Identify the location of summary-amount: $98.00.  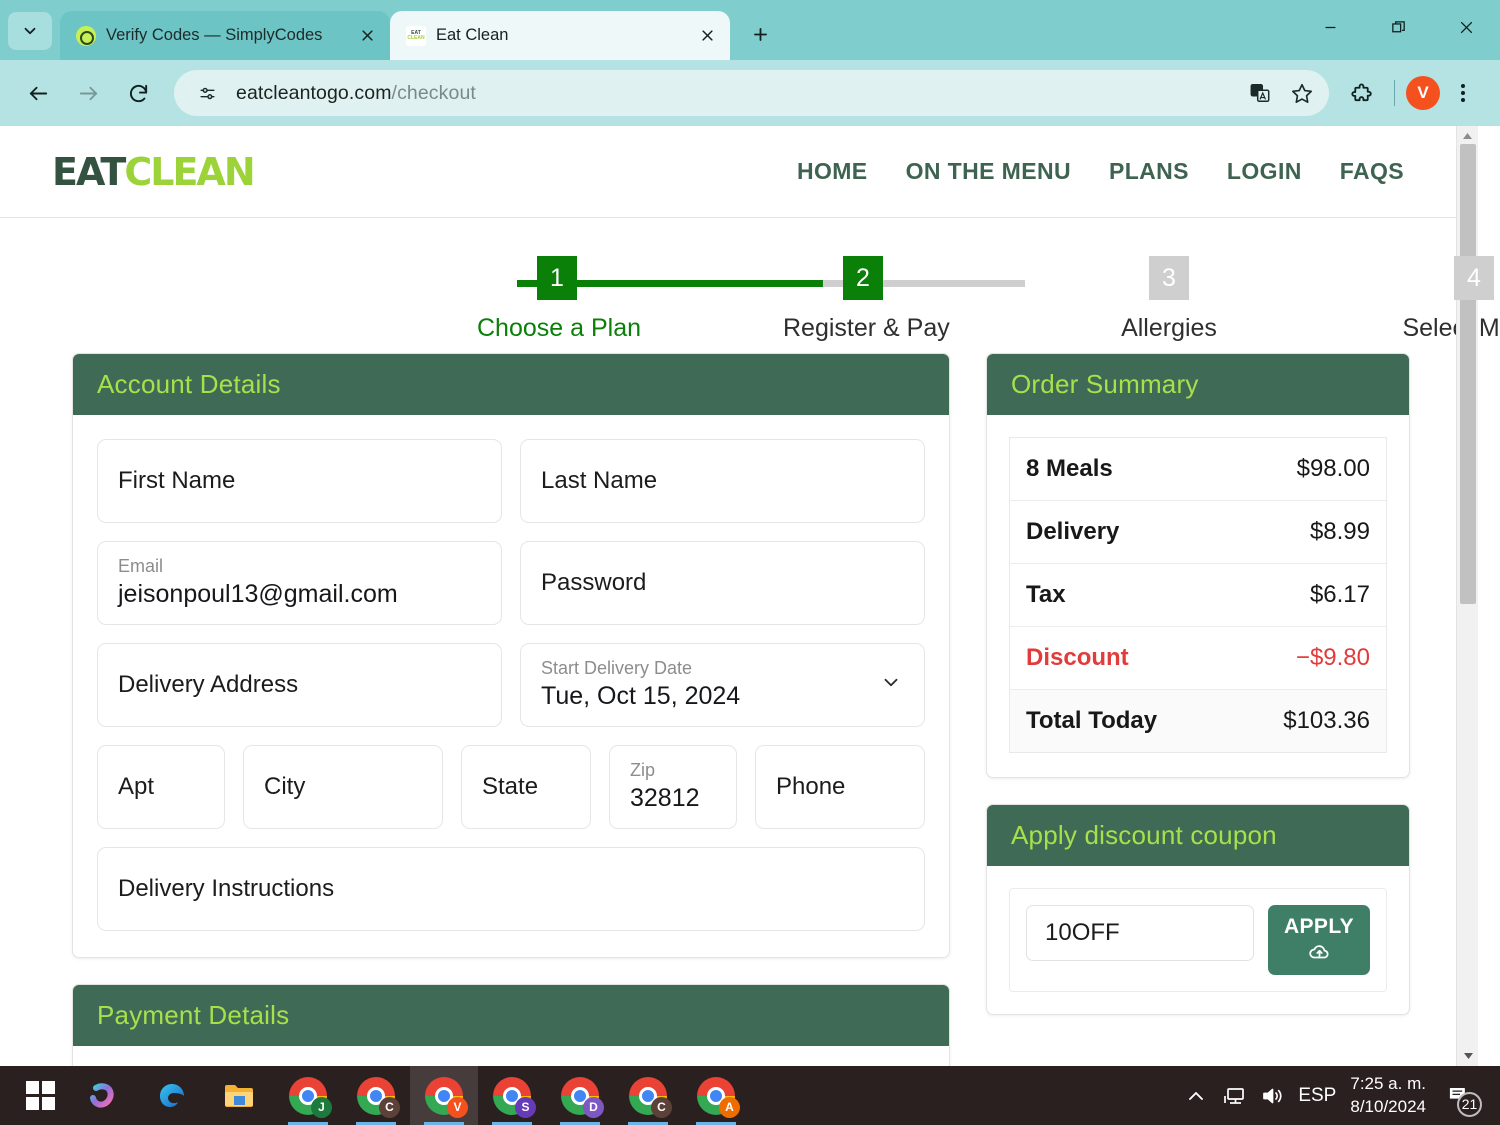
(1333, 468).